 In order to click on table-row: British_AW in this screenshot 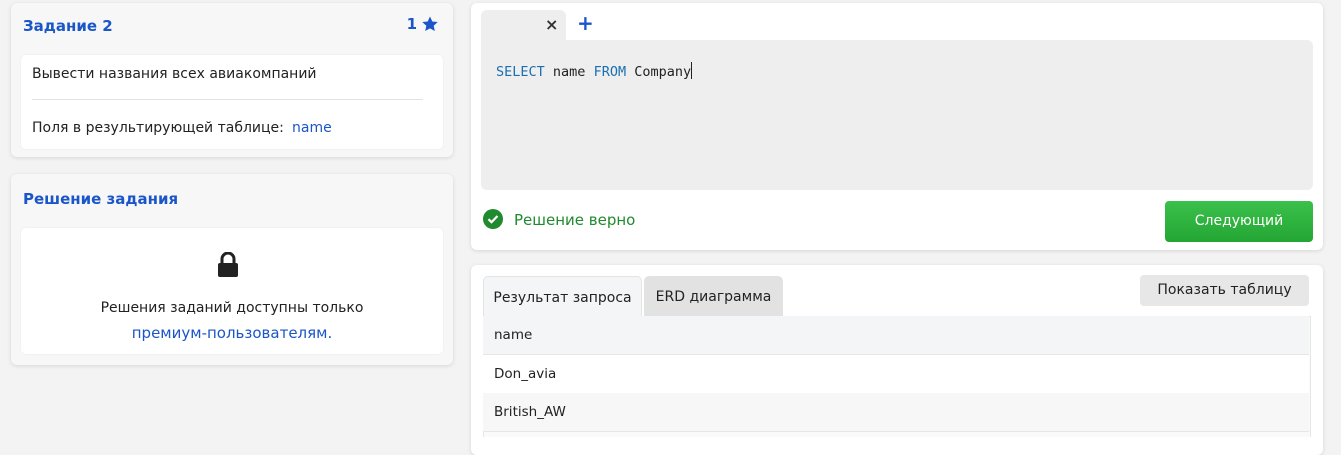, I will do `click(896, 412)`.